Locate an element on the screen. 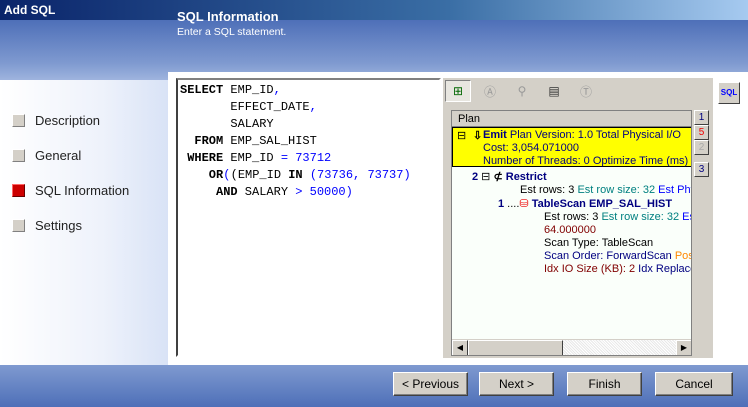  page-subtitle: Enter a SQL statement. is located at coordinates (232, 32).